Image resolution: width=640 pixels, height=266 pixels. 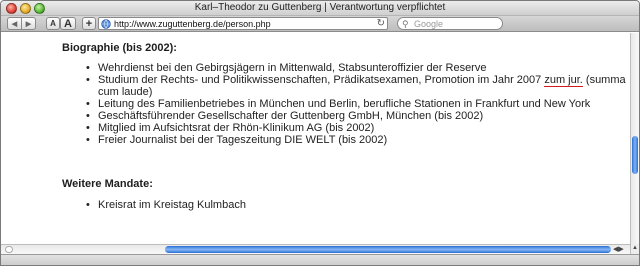 What do you see at coordinates (635, 155) in the screenshot?
I see `vertical-scroll-thumb` at bounding box center [635, 155].